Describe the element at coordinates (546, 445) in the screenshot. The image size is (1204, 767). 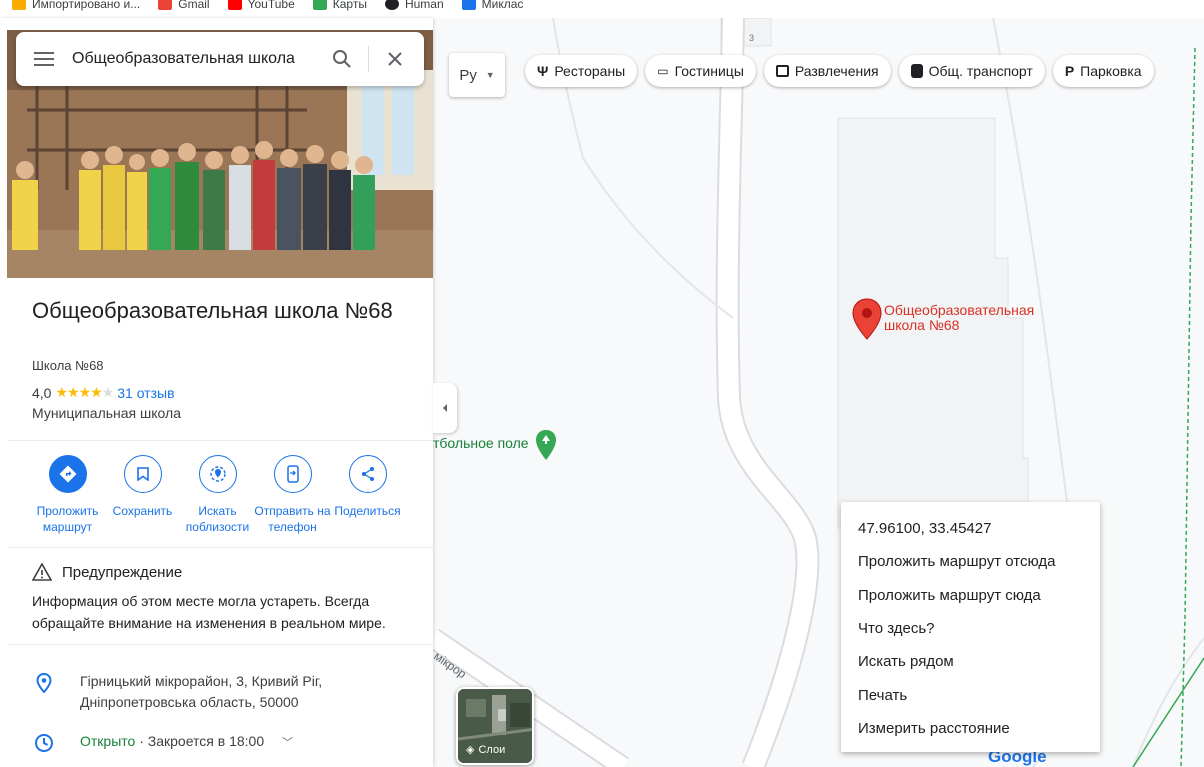
I see `park-marker-icon` at that location.